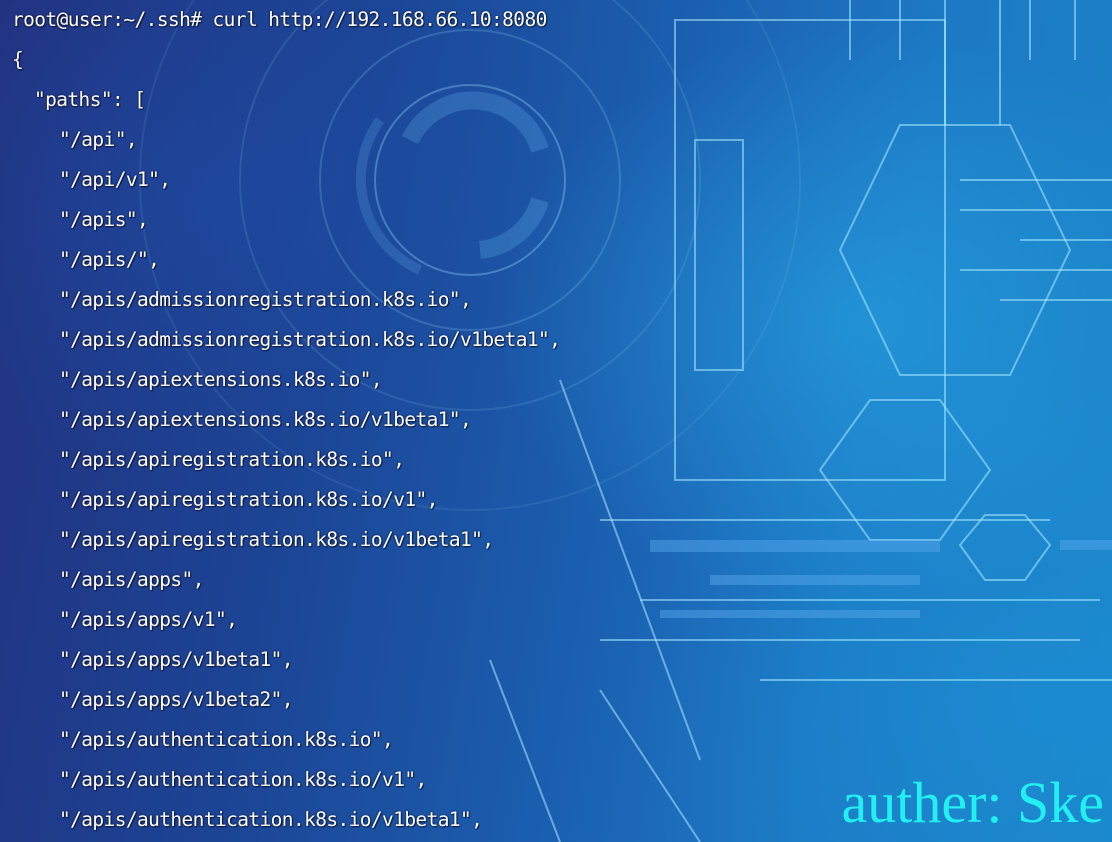 The image size is (1112, 842). What do you see at coordinates (104, 219) in the screenshot?
I see `output-line: "/apis",` at bounding box center [104, 219].